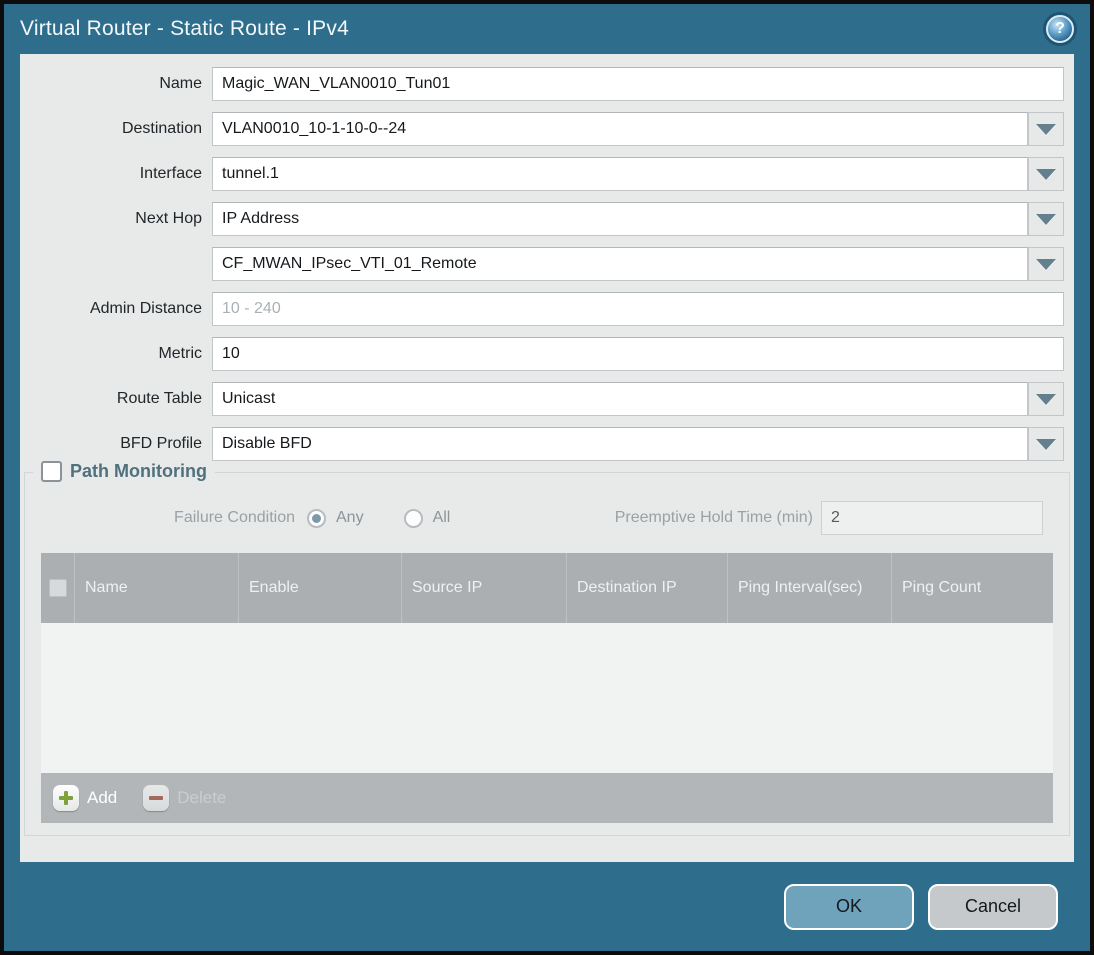  What do you see at coordinates (547, 798) in the screenshot?
I see `table-toolbar: Add Delete` at bounding box center [547, 798].